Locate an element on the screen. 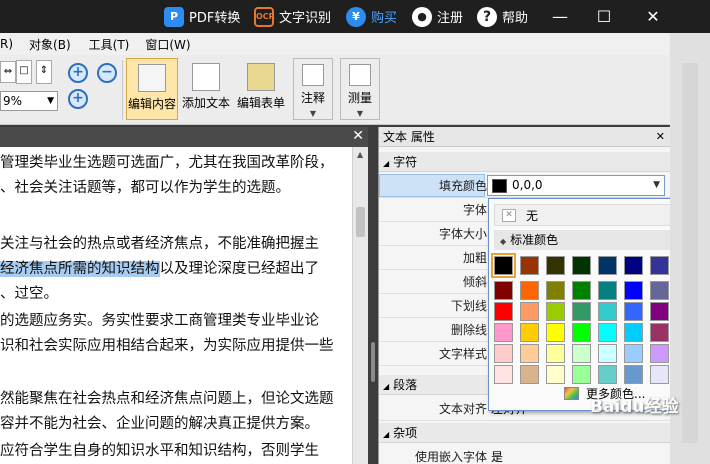  close-window-button: ✕ is located at coordinates (653, 16).